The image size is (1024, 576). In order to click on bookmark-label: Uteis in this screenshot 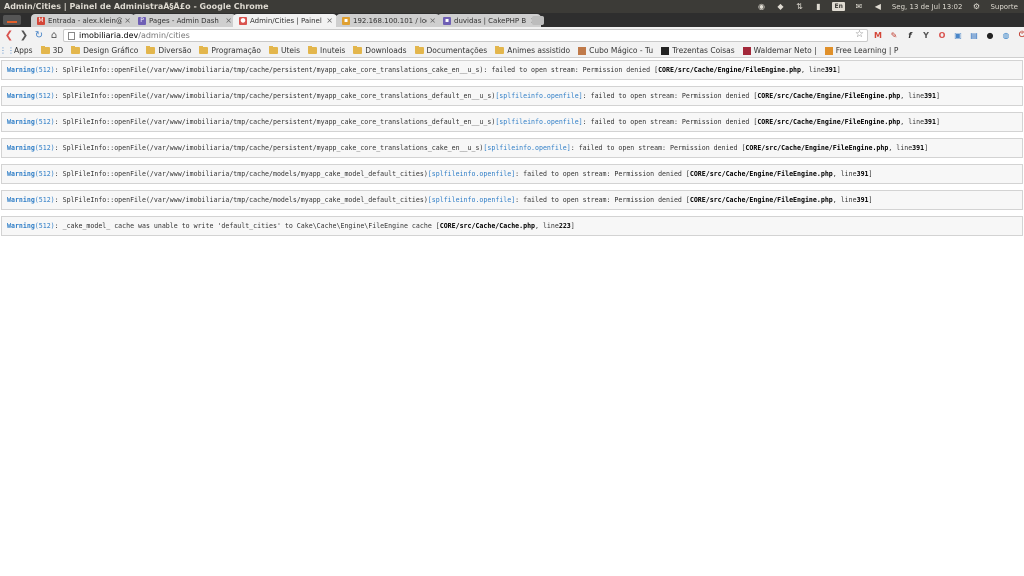, I will do `click(290, 50)`.